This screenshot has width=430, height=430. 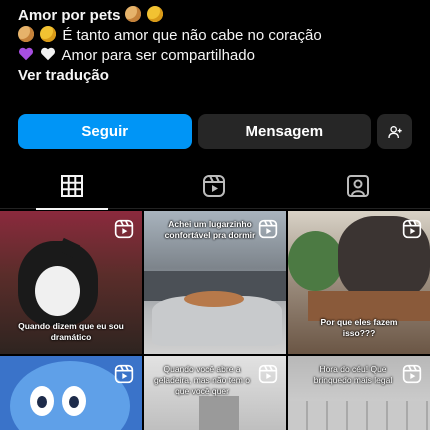 I want to click on tab-posts, so click(x=72, y=186).